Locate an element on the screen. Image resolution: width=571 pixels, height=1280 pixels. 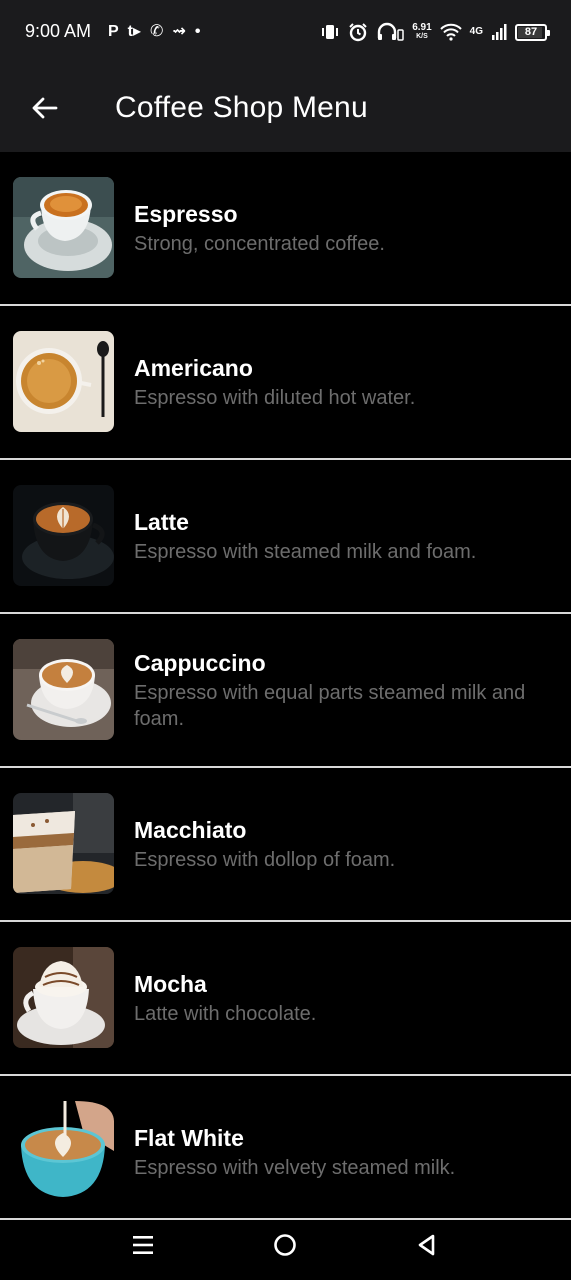
home-circle-icon is located at coordinates (285, 1245).